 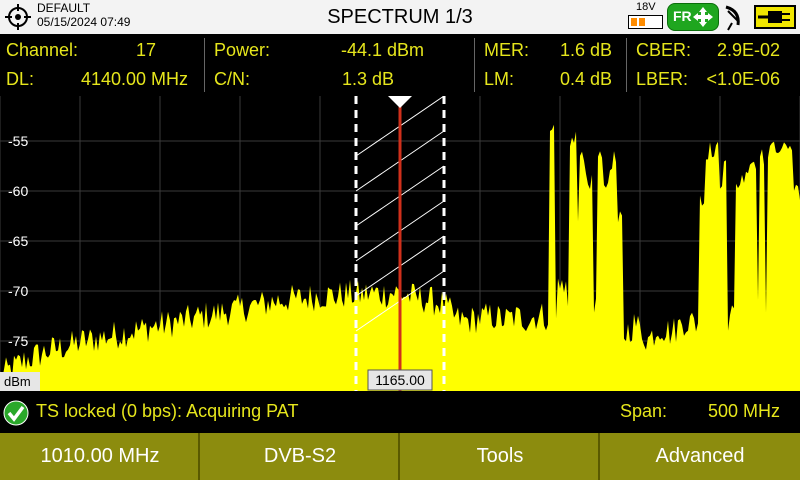 What do you see at coordinates (506, 50) in the screenshot?
I see `mer-label: MER:` at bounding box center [506, 50].